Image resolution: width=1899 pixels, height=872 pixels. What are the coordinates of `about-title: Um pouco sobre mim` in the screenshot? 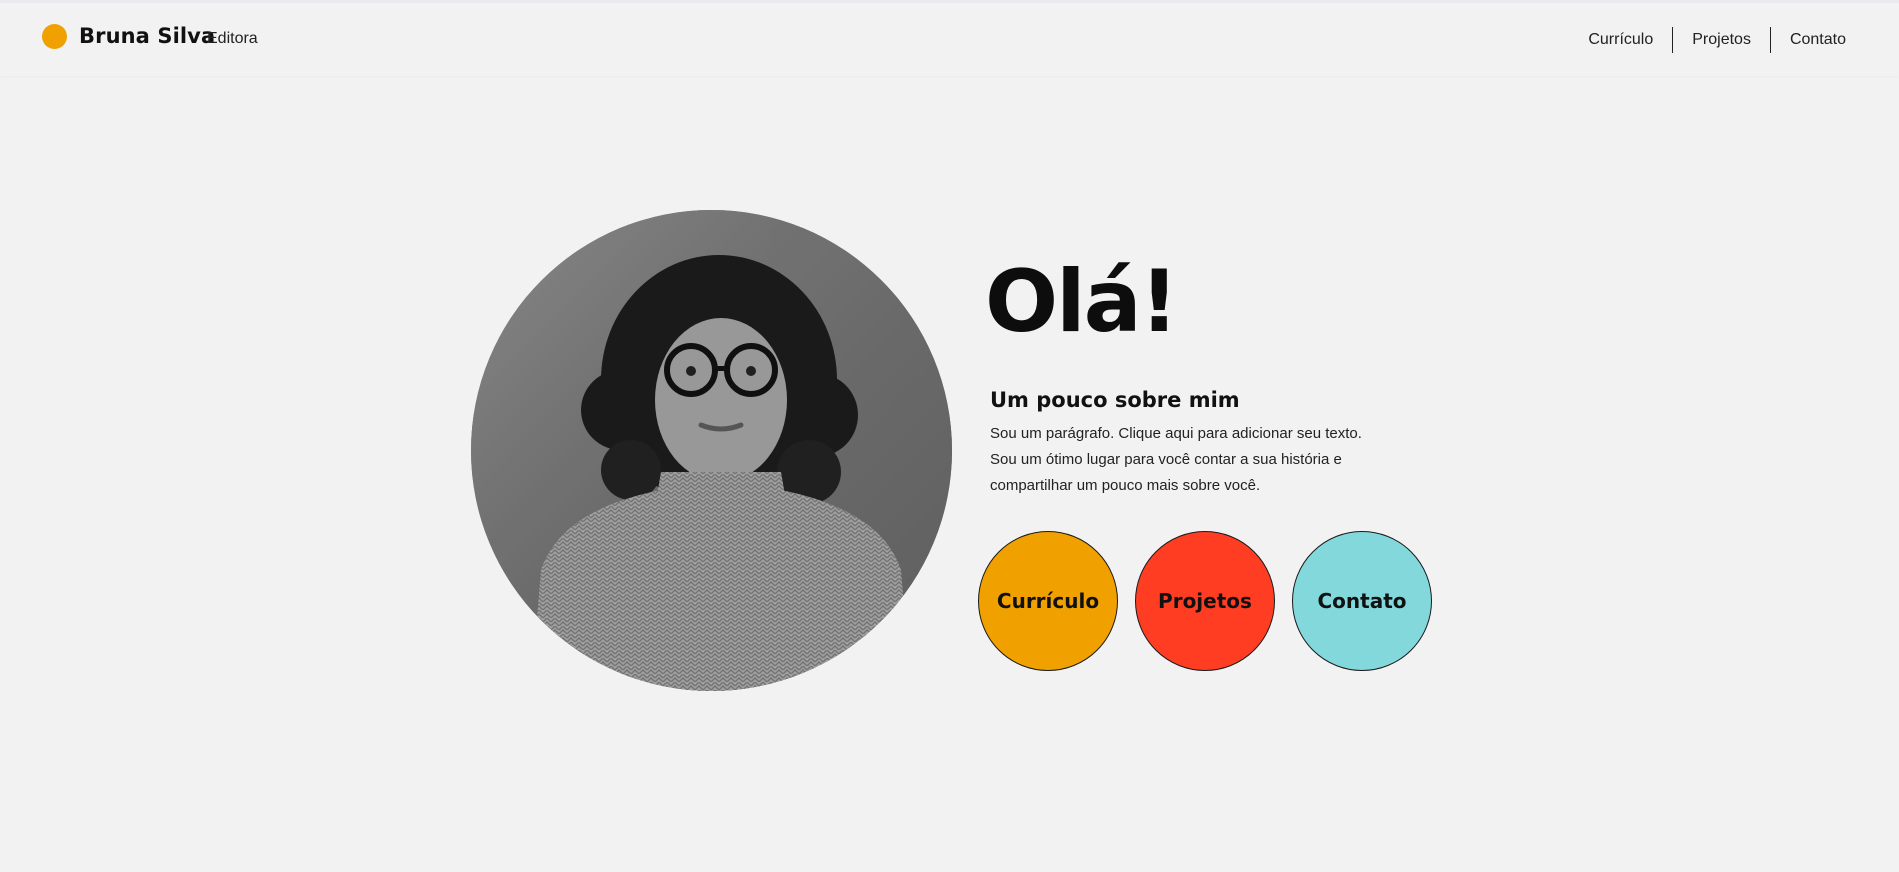 It's located at (1115, 400).